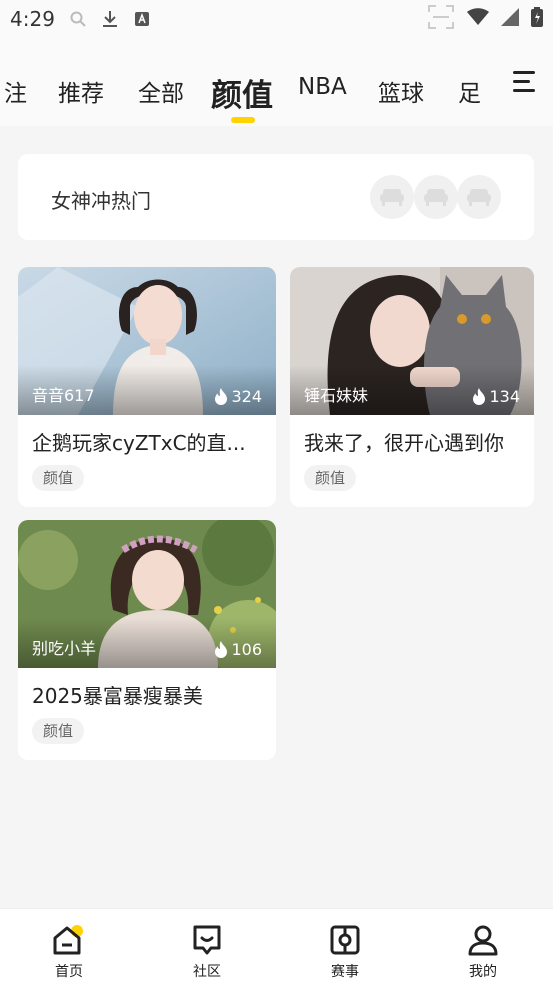 This screenshot has width=553, height=983. I want to click on nav-home-label: 首页, so click(69, 972).